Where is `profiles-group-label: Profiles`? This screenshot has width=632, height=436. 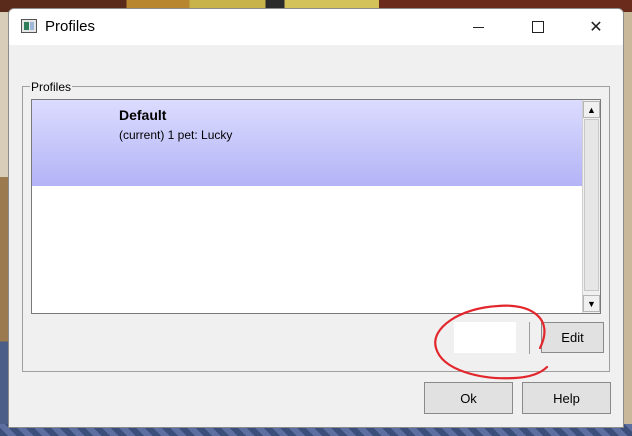
profiles-group-label: Profiles is located at coordinates (51, 87).